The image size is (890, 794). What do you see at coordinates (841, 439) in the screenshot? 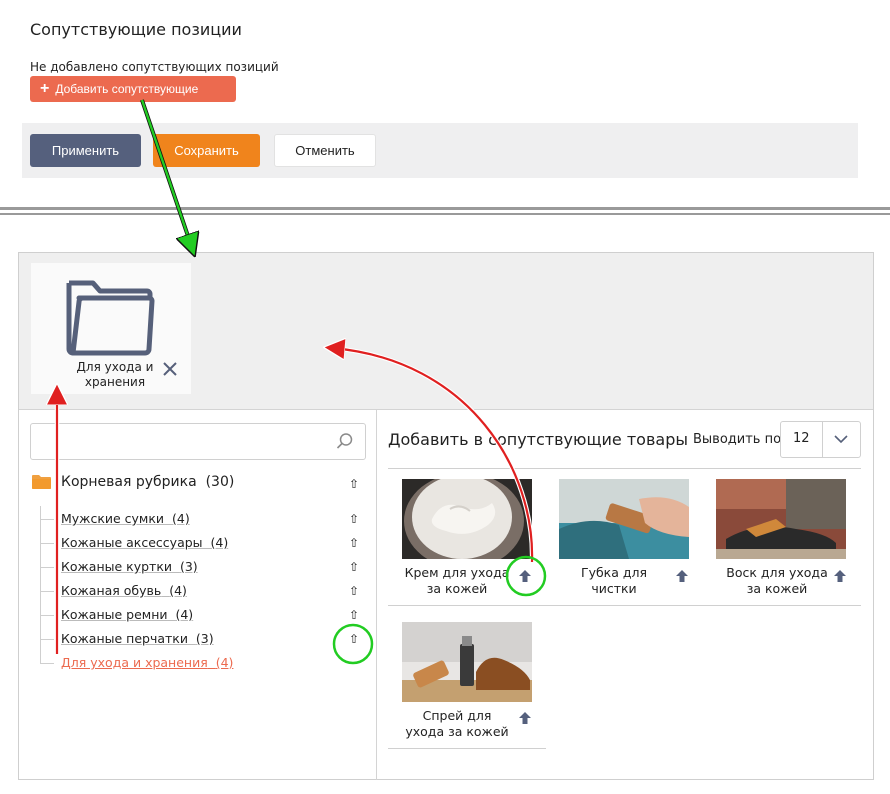
I see `chevron-down-icon` at bounding box center [841, 439].